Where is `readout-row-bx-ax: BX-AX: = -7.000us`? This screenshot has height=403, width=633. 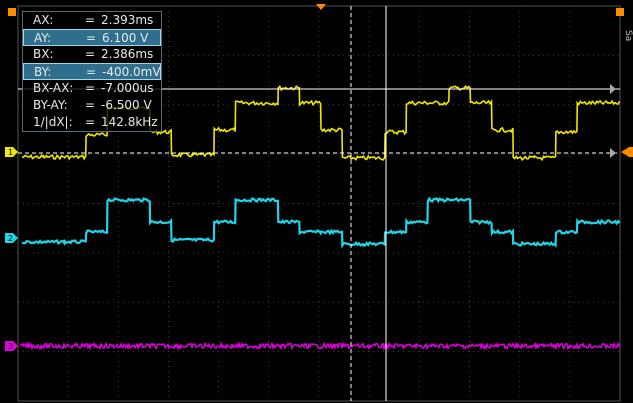 readout-row-bx-ax: BX-AX: = -7.000us is located at coordinates (92, 88).